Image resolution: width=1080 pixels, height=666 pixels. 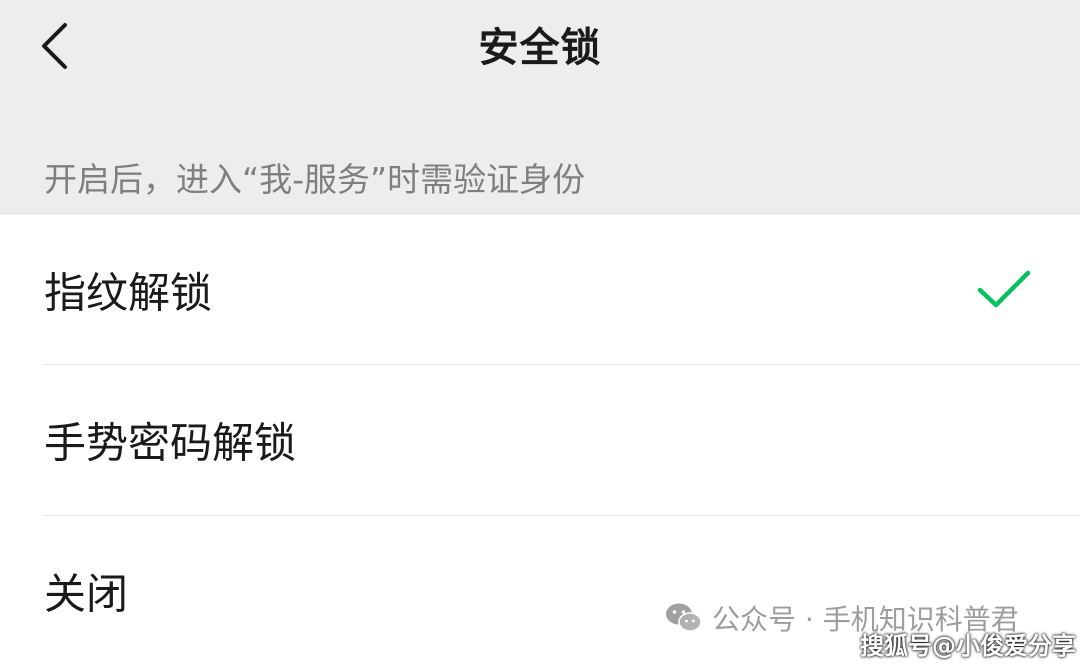 I want to click on option-label: 手势密码解锁, so click(x=170, y=443).